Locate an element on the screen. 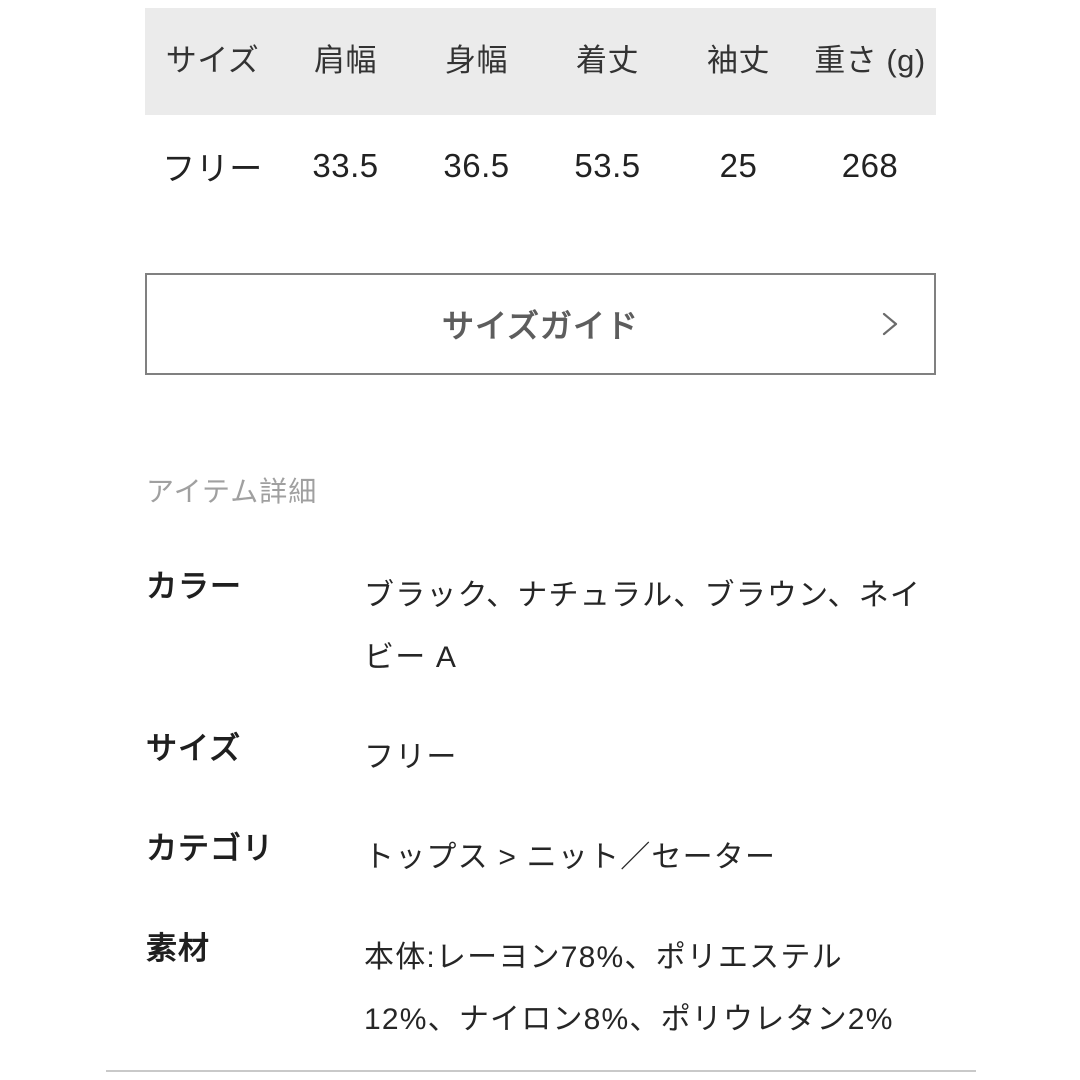  column-header-size: サイズ is located at coordinates (212, 61).